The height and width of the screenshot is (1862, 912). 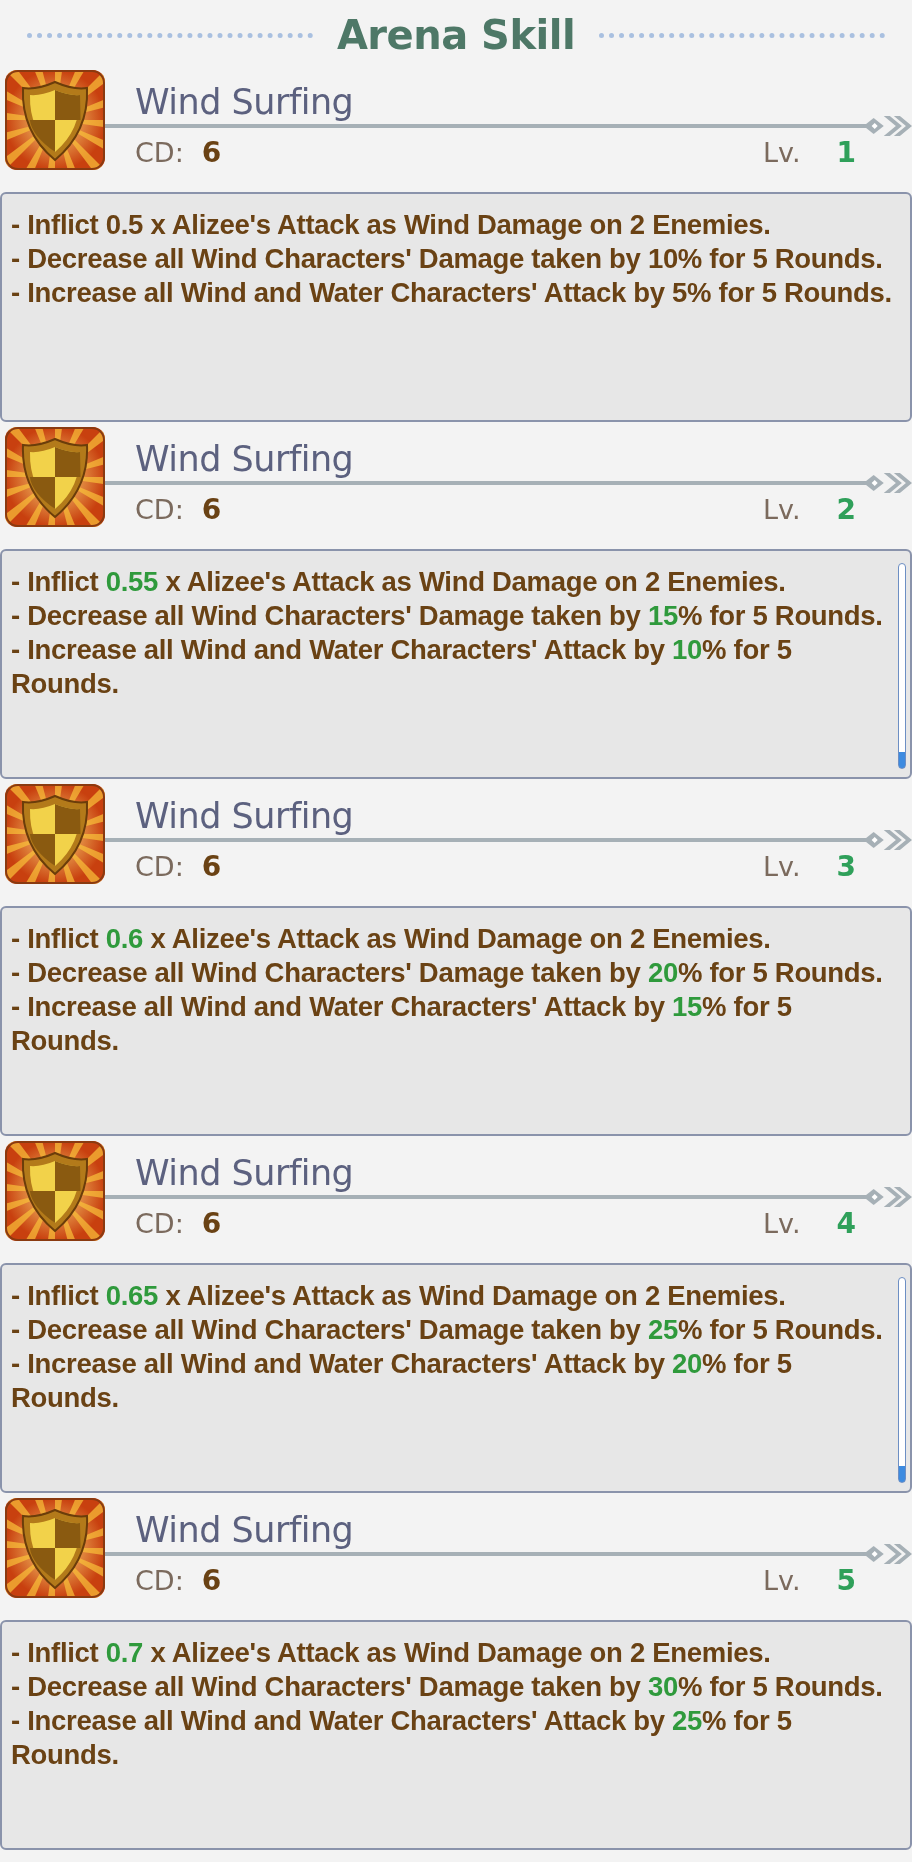 I want to click on effect-line: - Decrease all Wind Characters' Damage taken by 10% for 5 Rounds., so click(x=447, y=259).